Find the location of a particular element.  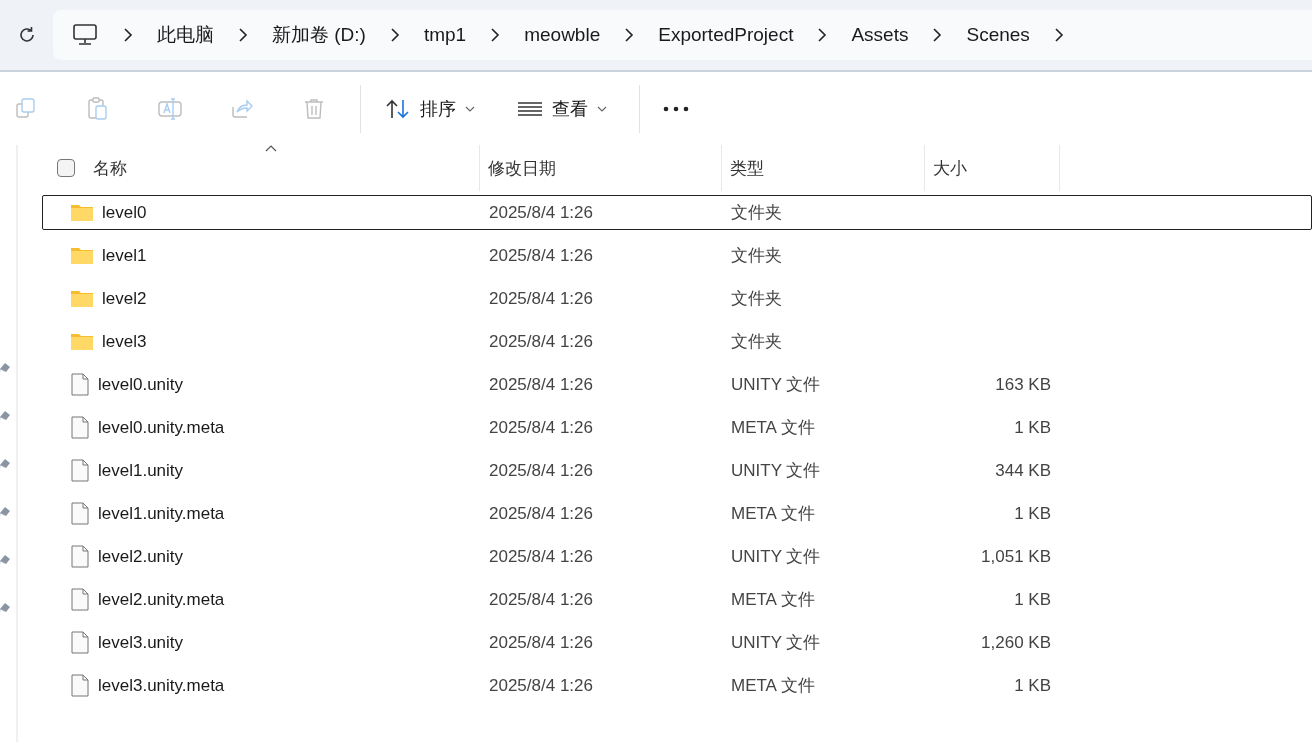

view-button: 查看 is located at coordinates (562, 108).